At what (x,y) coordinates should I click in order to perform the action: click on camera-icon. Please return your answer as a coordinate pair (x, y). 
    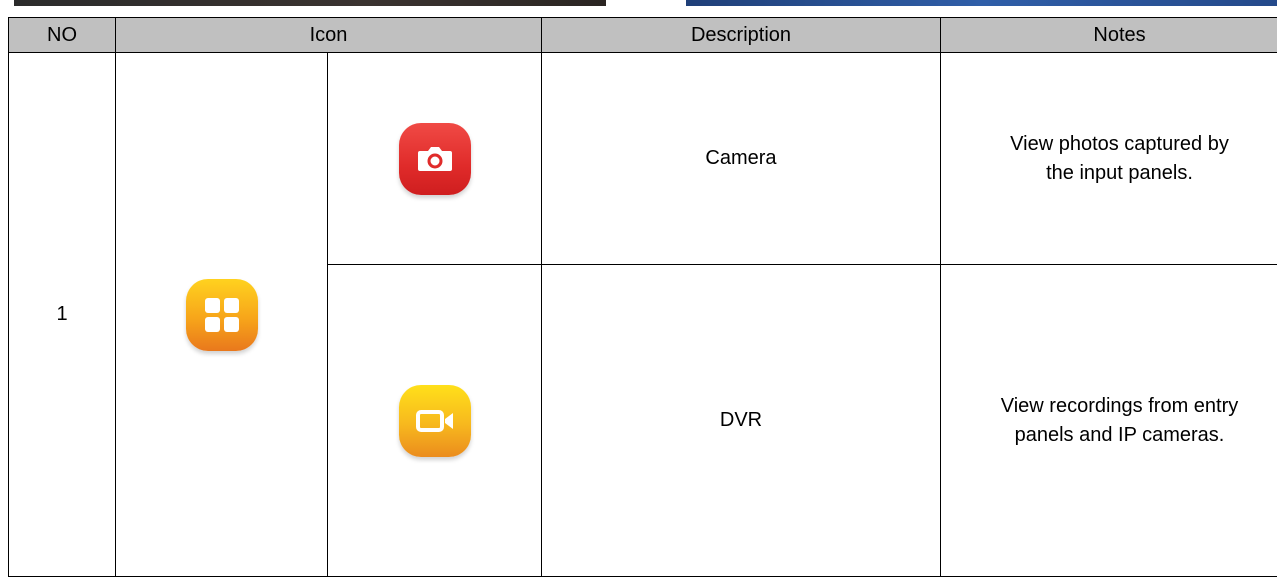
    Looking at the image, I should click on (434, 158).